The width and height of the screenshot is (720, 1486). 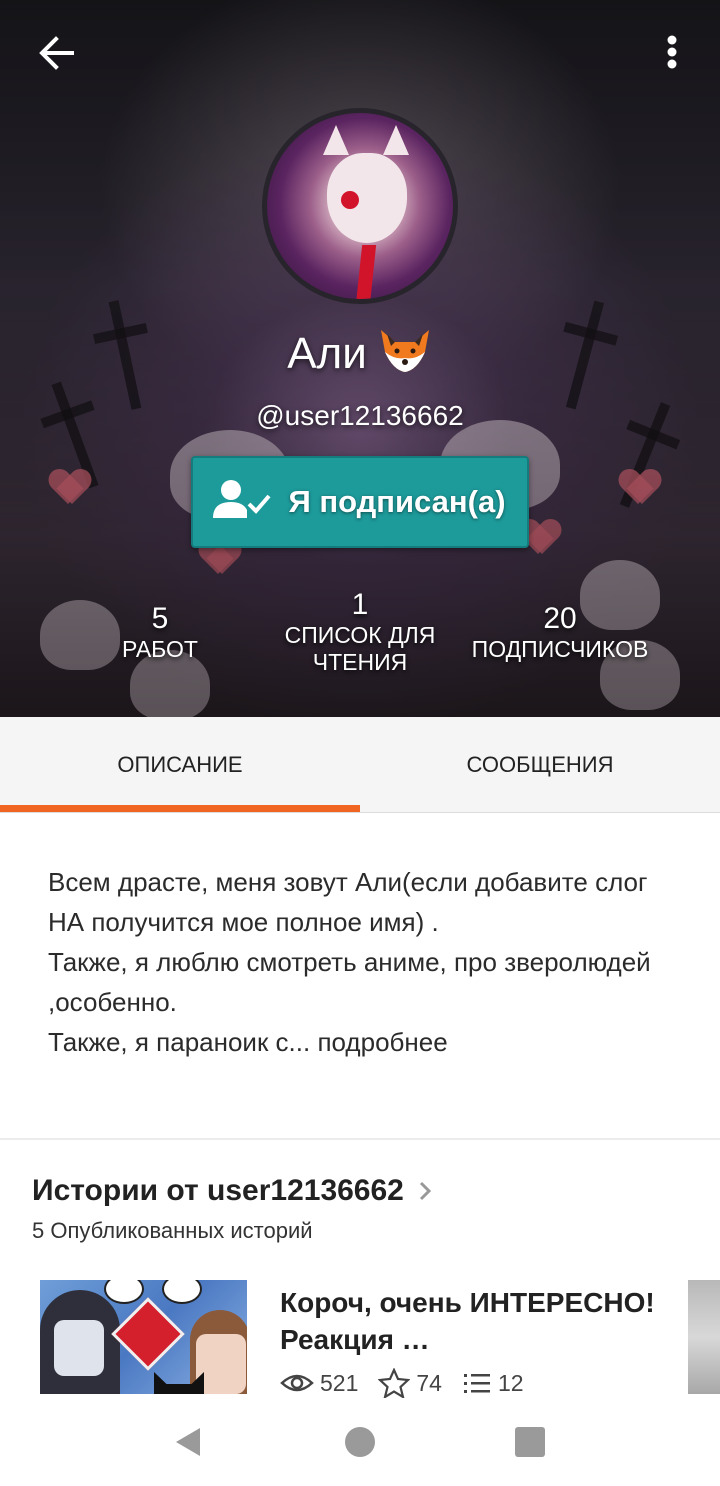 What do you see at coordinates (397, 501) in the screenshot?
I see `following-button-label: Я подписан(а)` at bounding box center [397, 501].